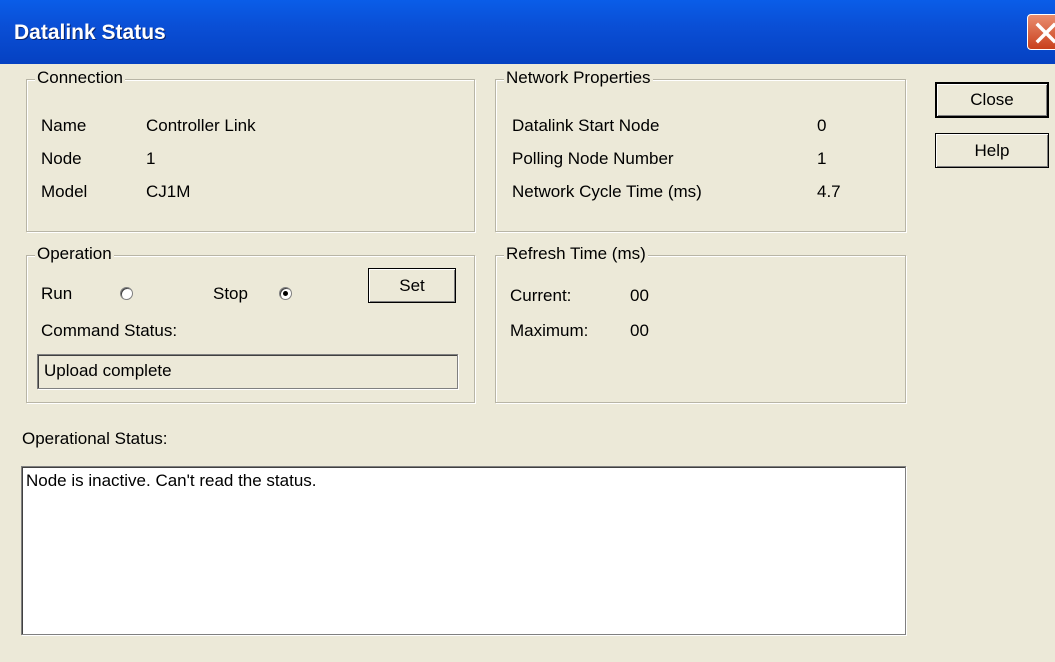 This screenshot has width=1055, height=662. Describe the element at coordinates (80, 78) in the screenshot. I see `connection-legend: Connection` at that location.